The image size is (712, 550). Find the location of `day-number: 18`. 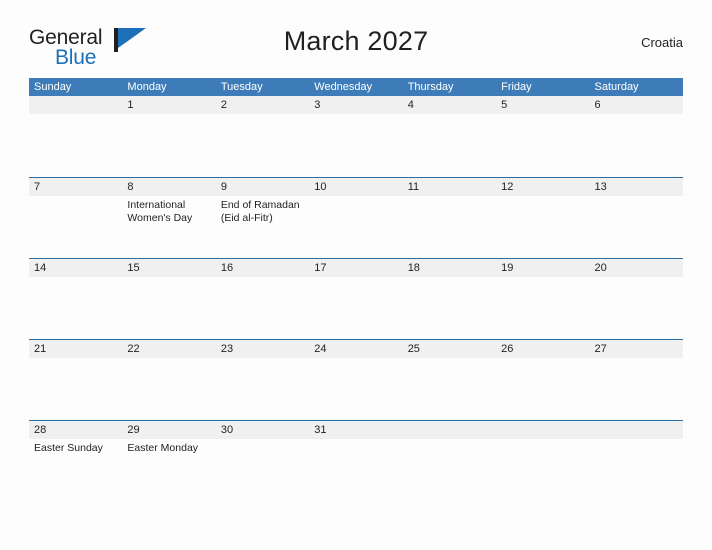

day-number: 18 is located at coordinates (413, 268).